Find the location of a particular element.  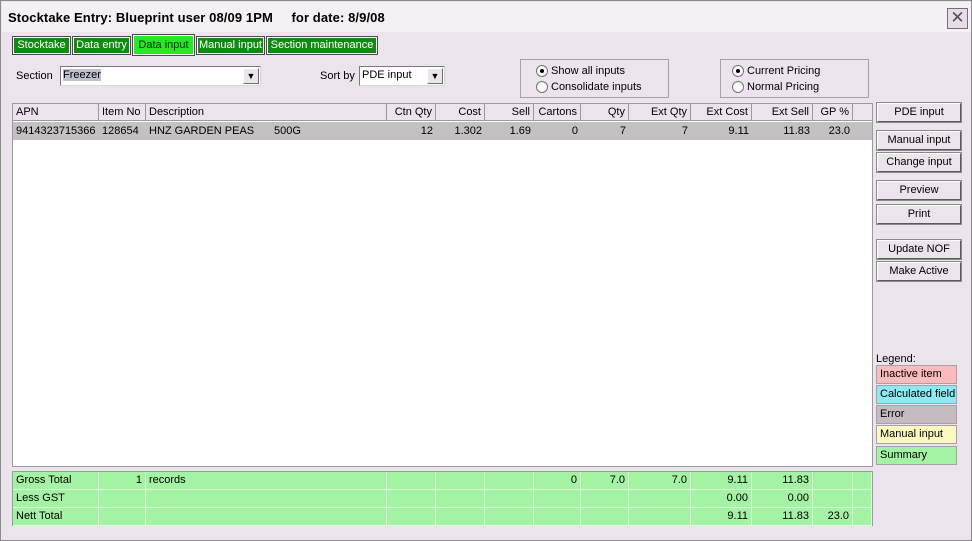

less-gst-label: Less GST is located at coordinates (56, 499).